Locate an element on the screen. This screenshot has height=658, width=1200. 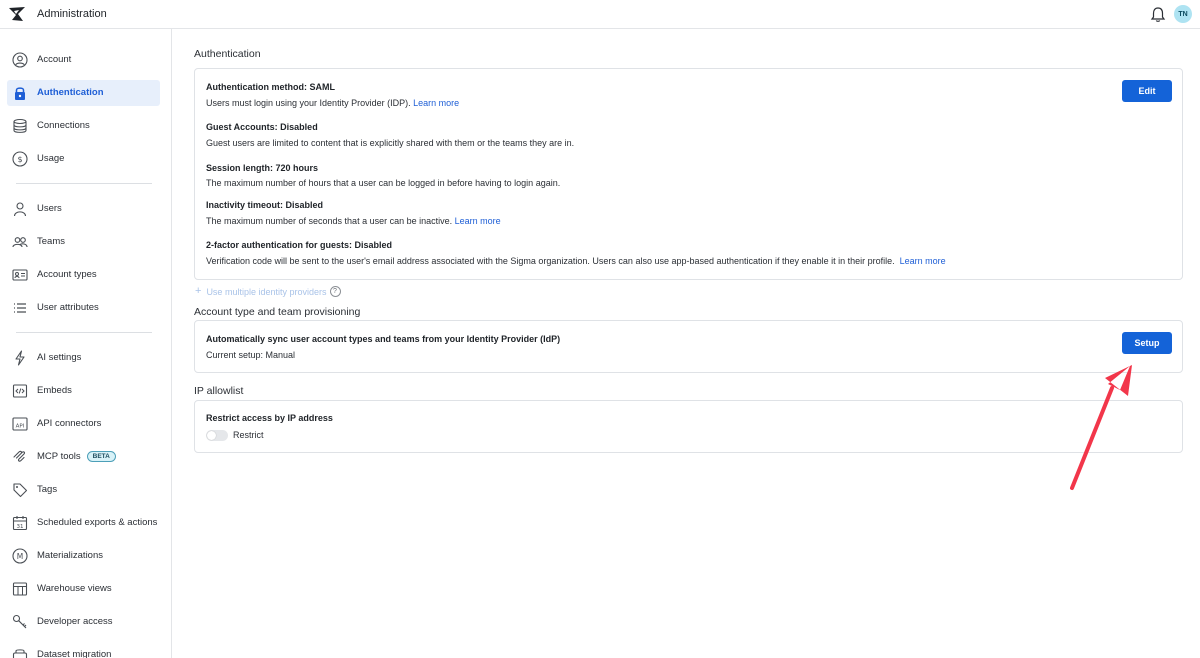
id-card-icon is located at coordinates (20, 275).